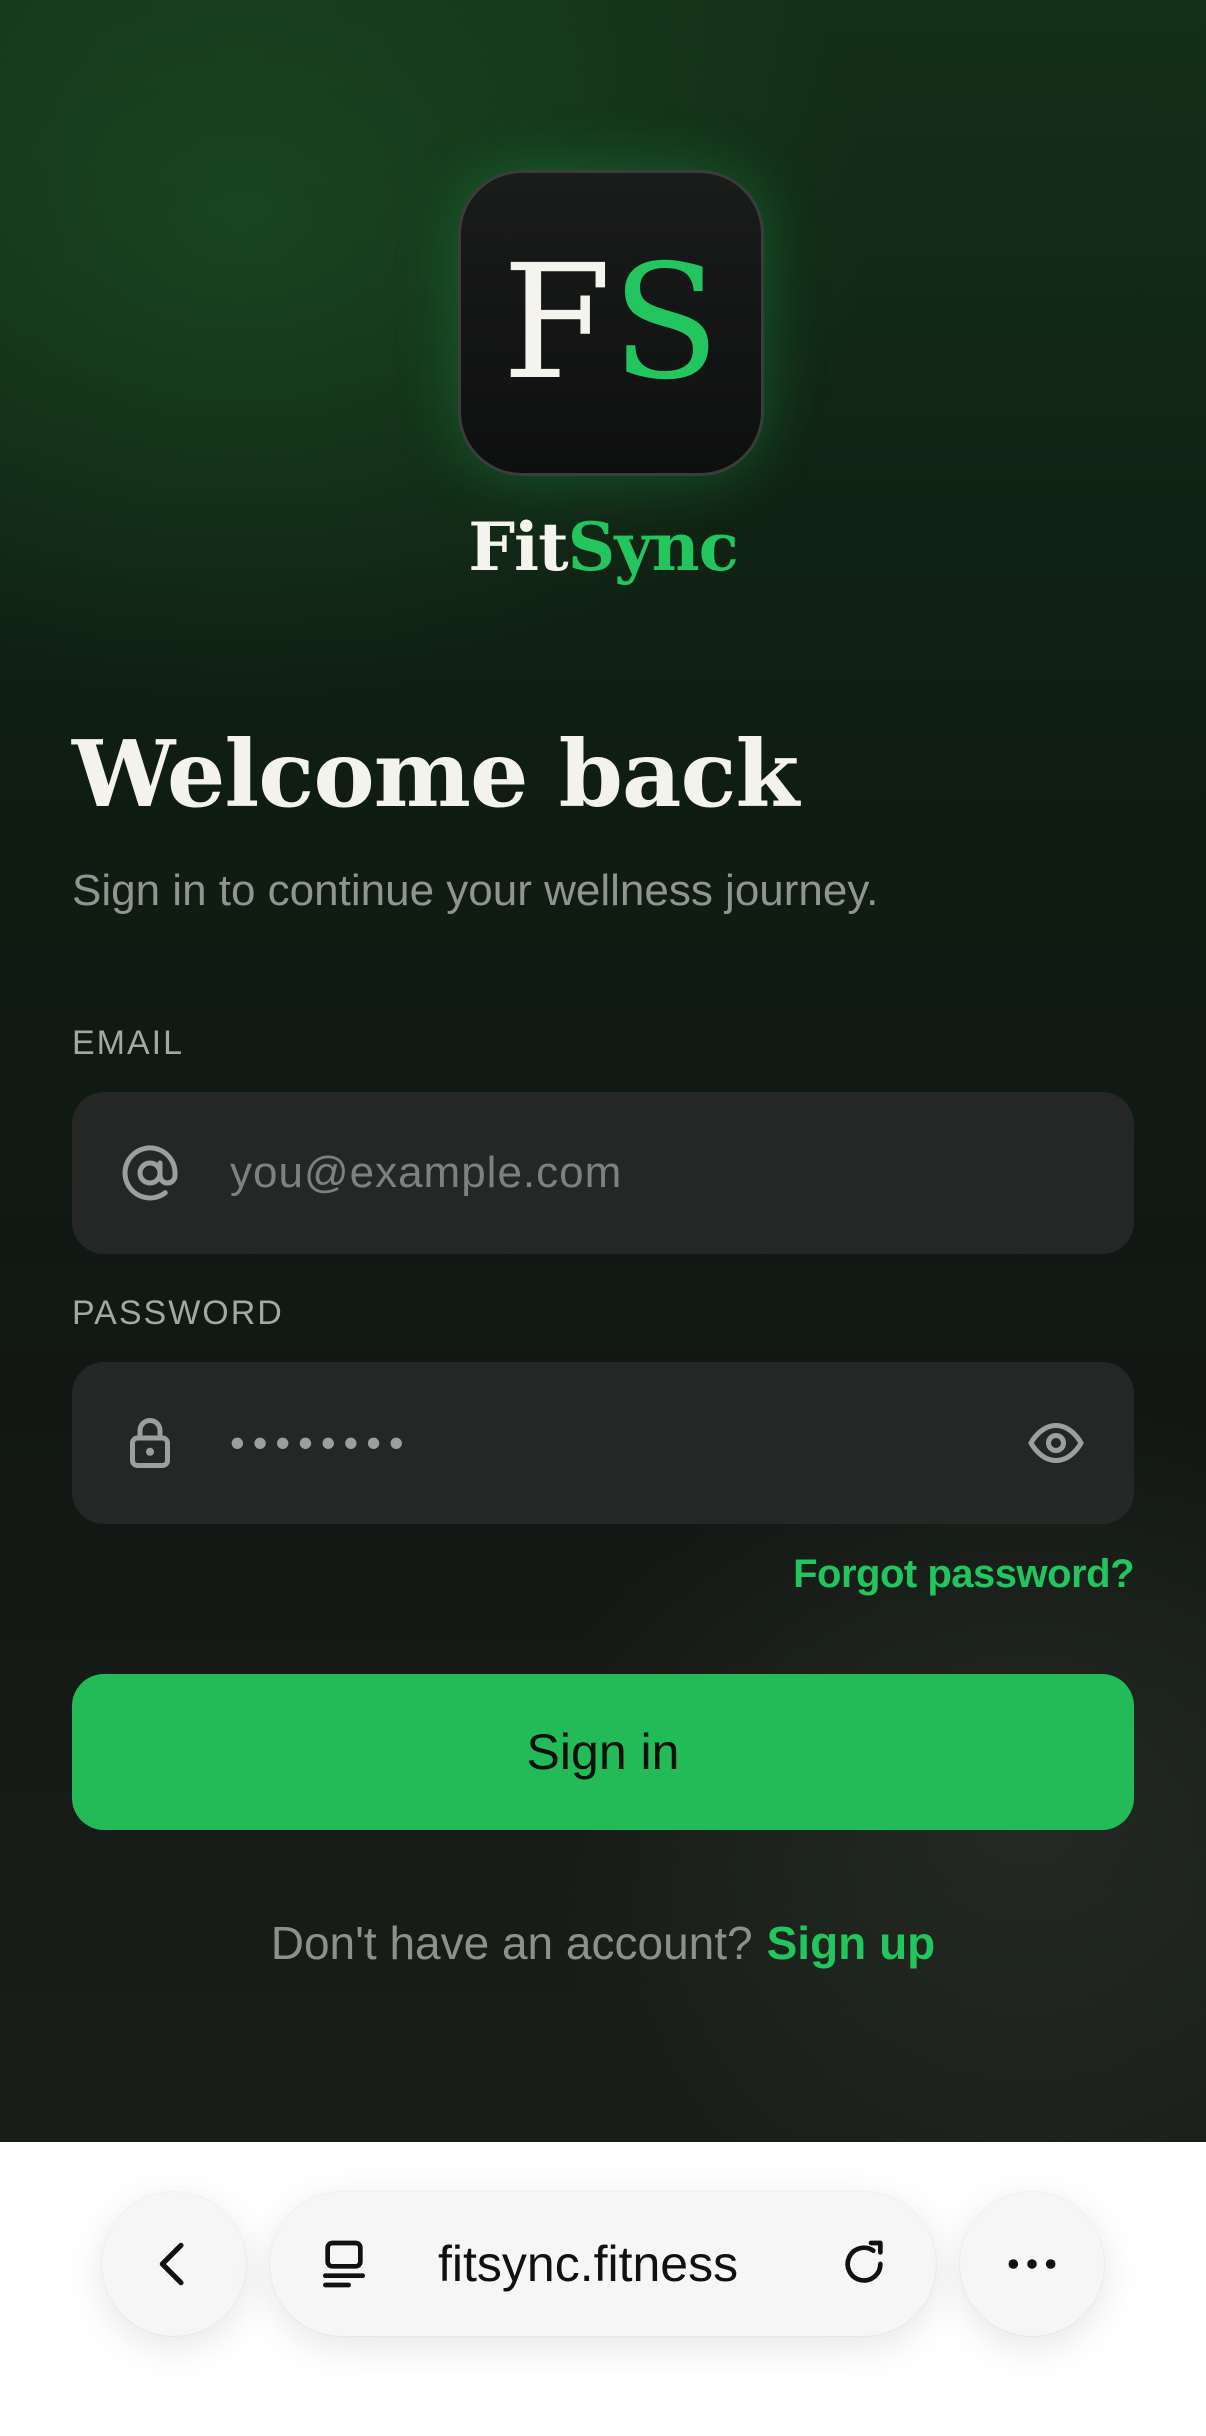 The image size is (1206, 2436). I want to click on eye-icon, so click(1056, 1443).